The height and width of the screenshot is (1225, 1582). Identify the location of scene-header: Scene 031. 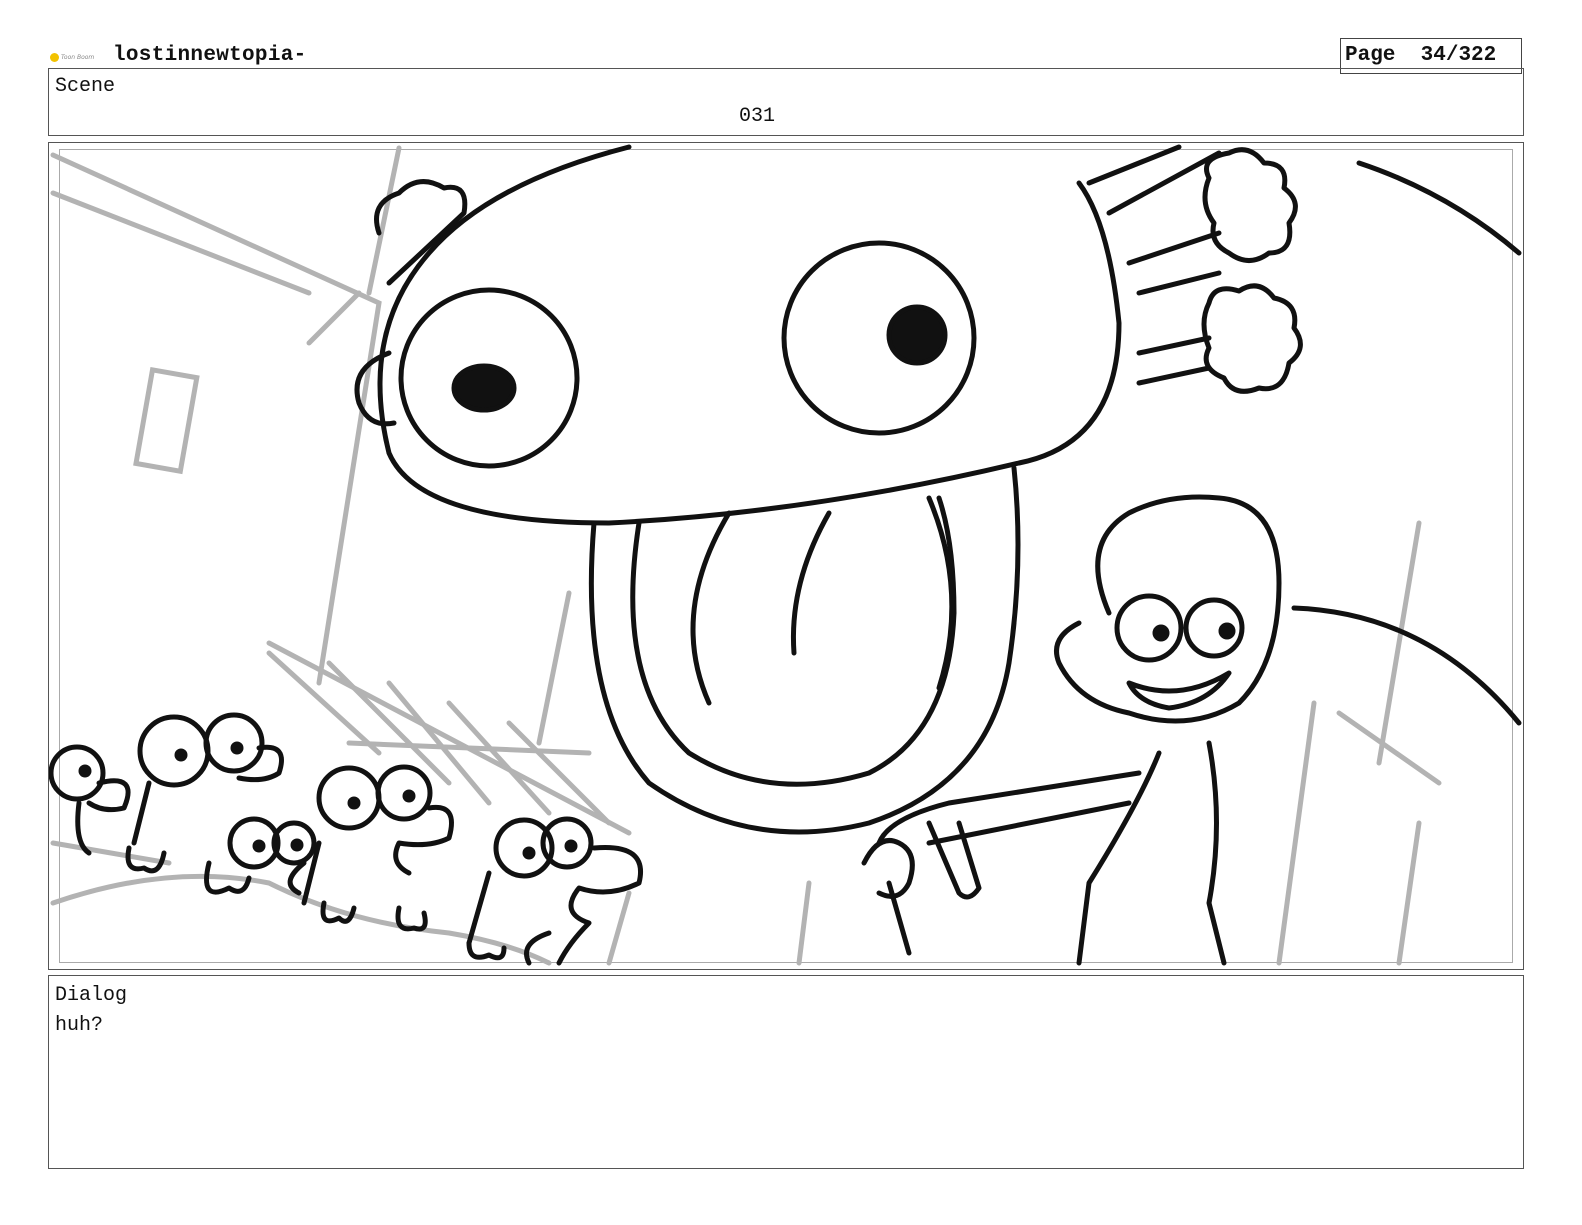
(786, 102).